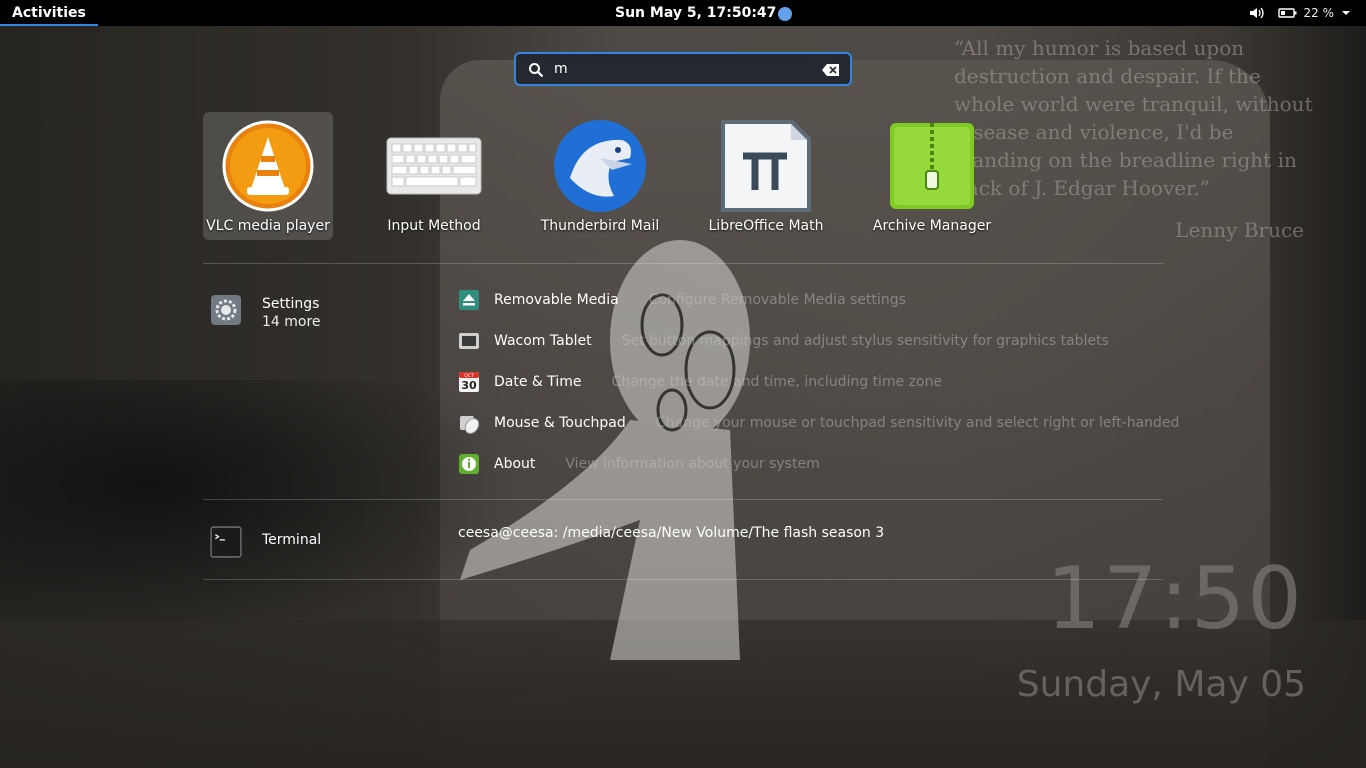 The height and width of the screenshot is (768, 1366). What do you see at coordinates (536, 70) in the screenshot?
I see `search-icon` at bounding box center [536, 70].